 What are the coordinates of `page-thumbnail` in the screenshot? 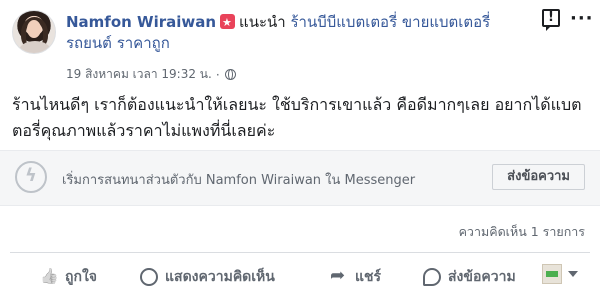 It's located at (552, 274).